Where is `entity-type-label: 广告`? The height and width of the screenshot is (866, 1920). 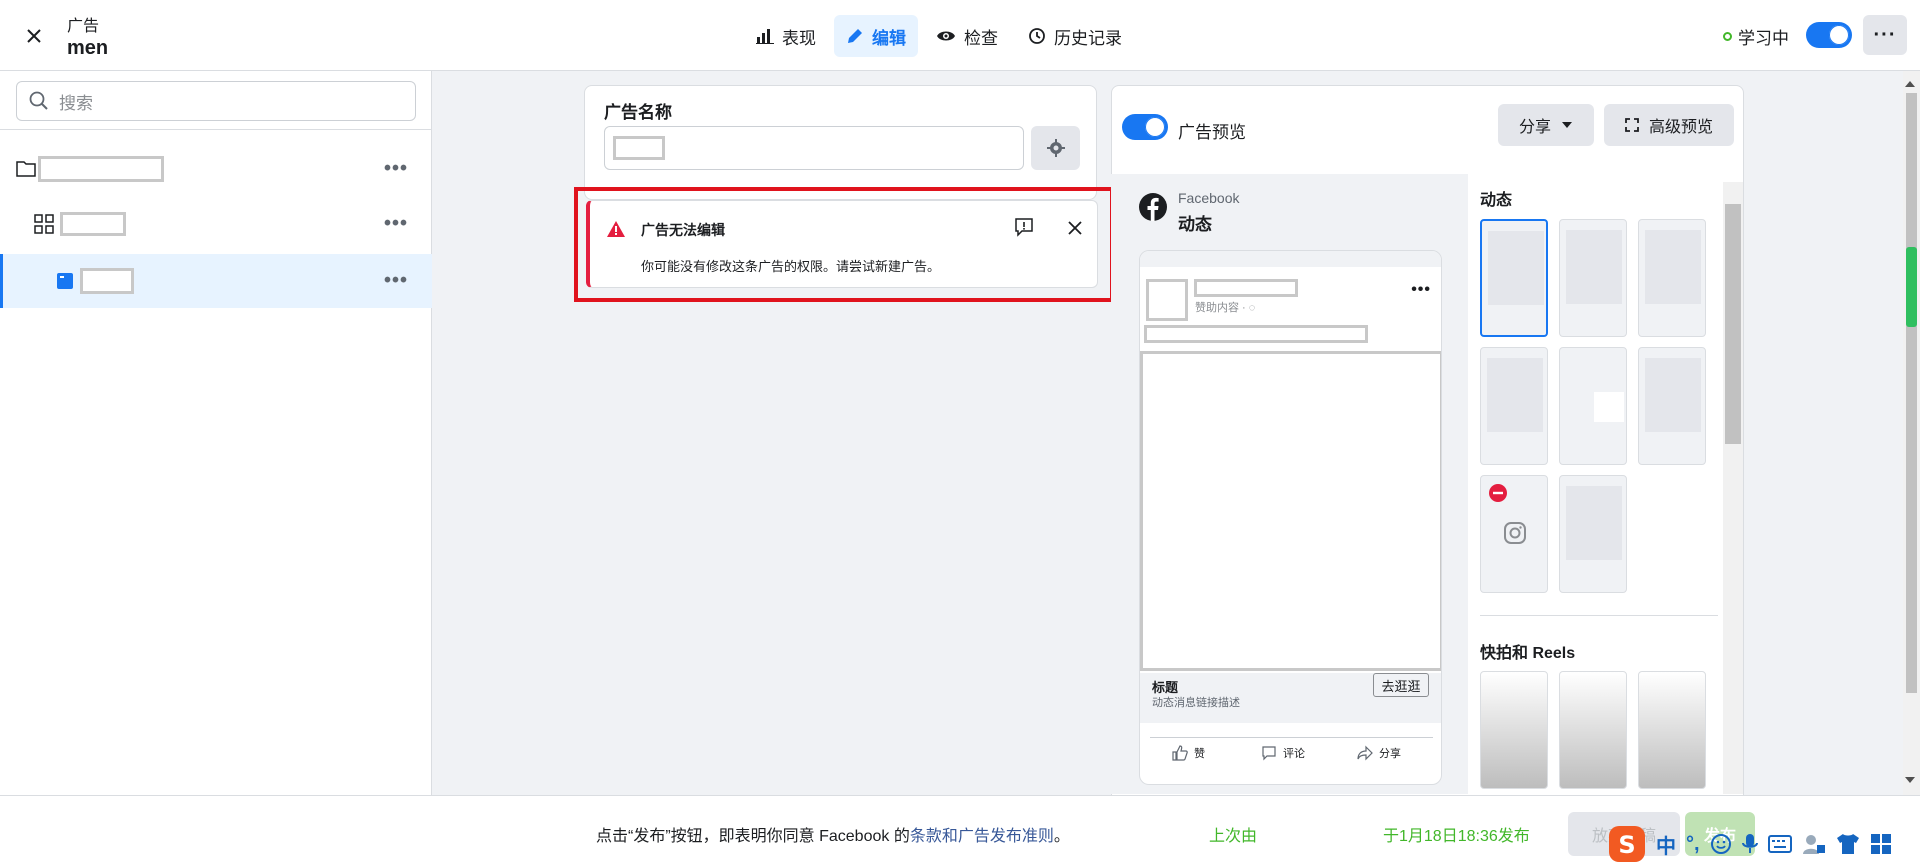 entity-type-label: 广告 is located at coordinates (83, 26).